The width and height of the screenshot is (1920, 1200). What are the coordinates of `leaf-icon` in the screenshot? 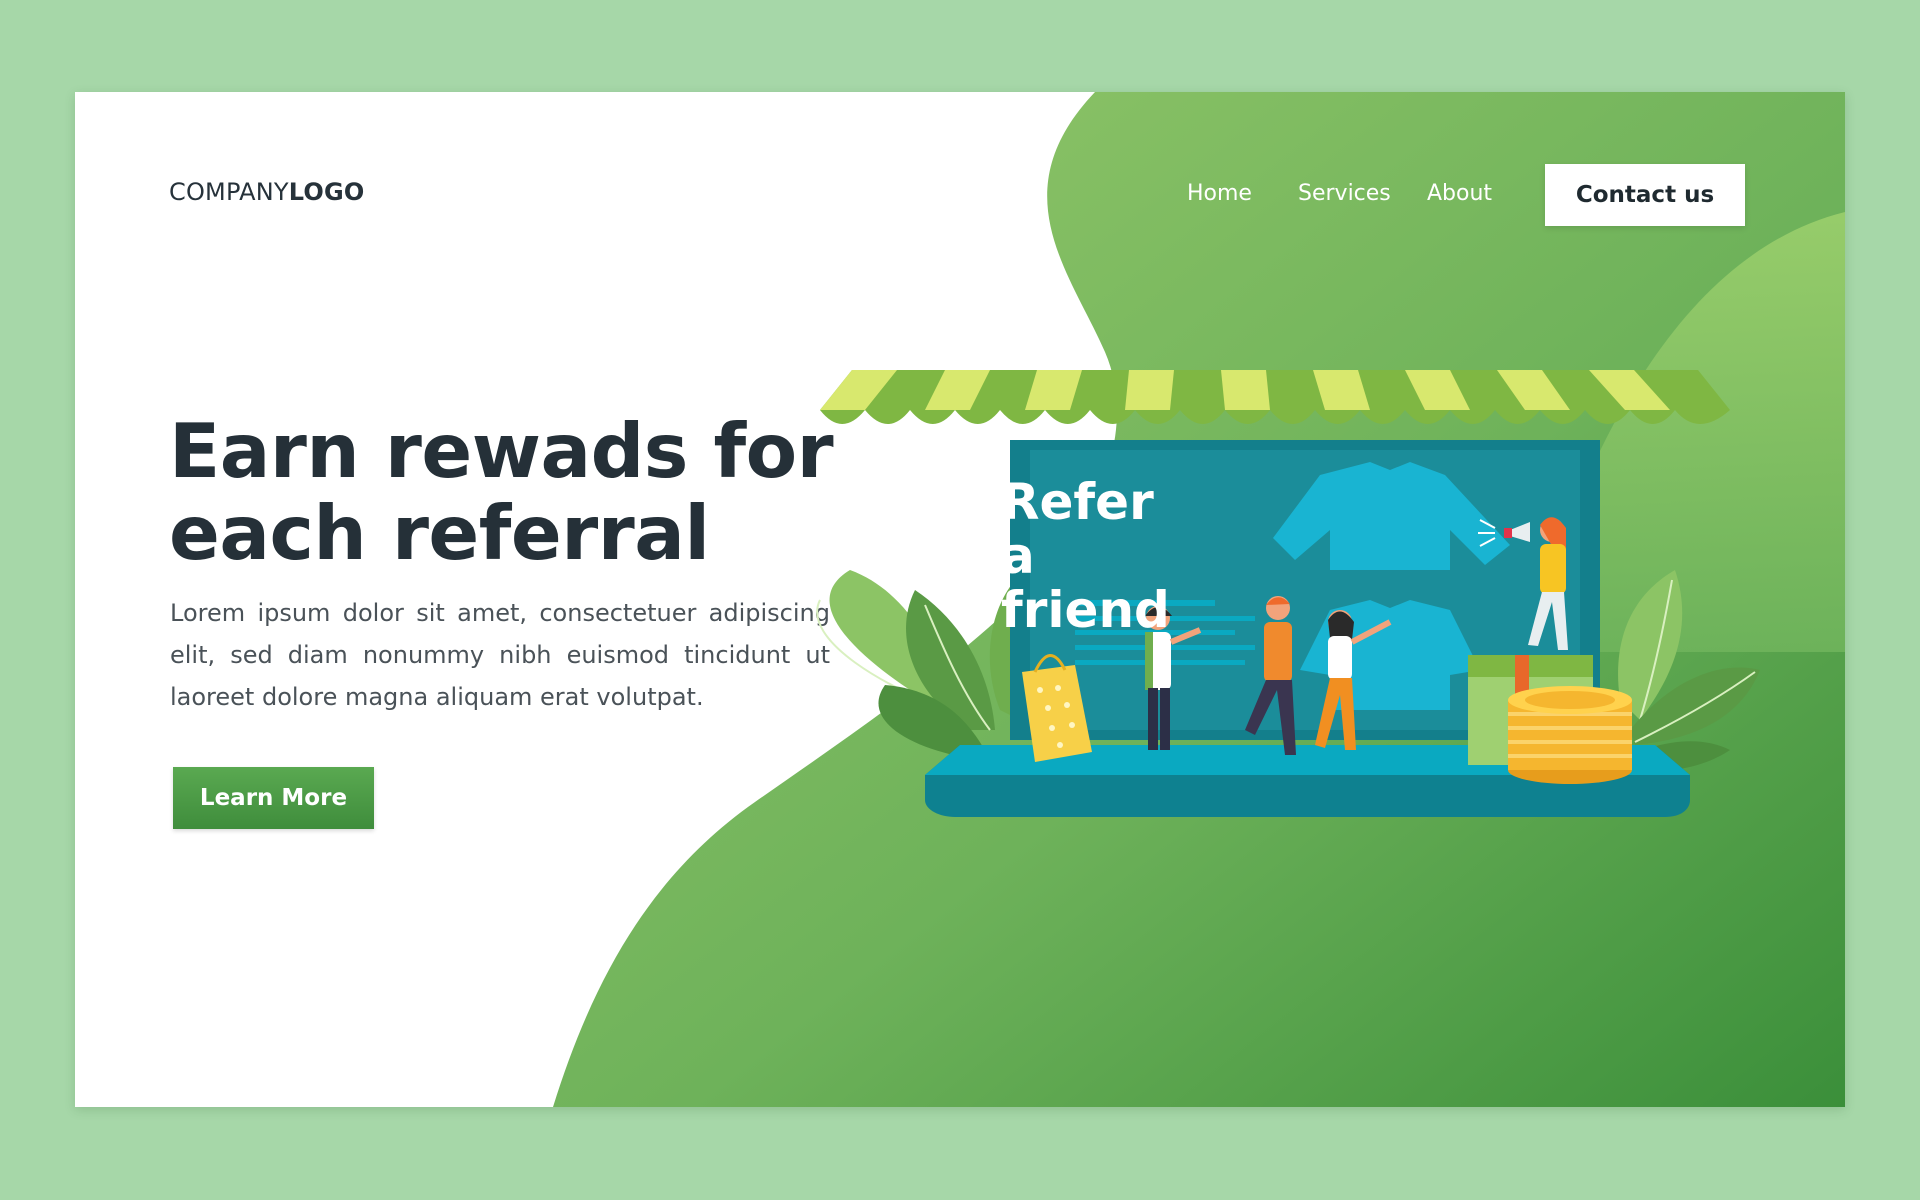 It's located at (1689, 670).